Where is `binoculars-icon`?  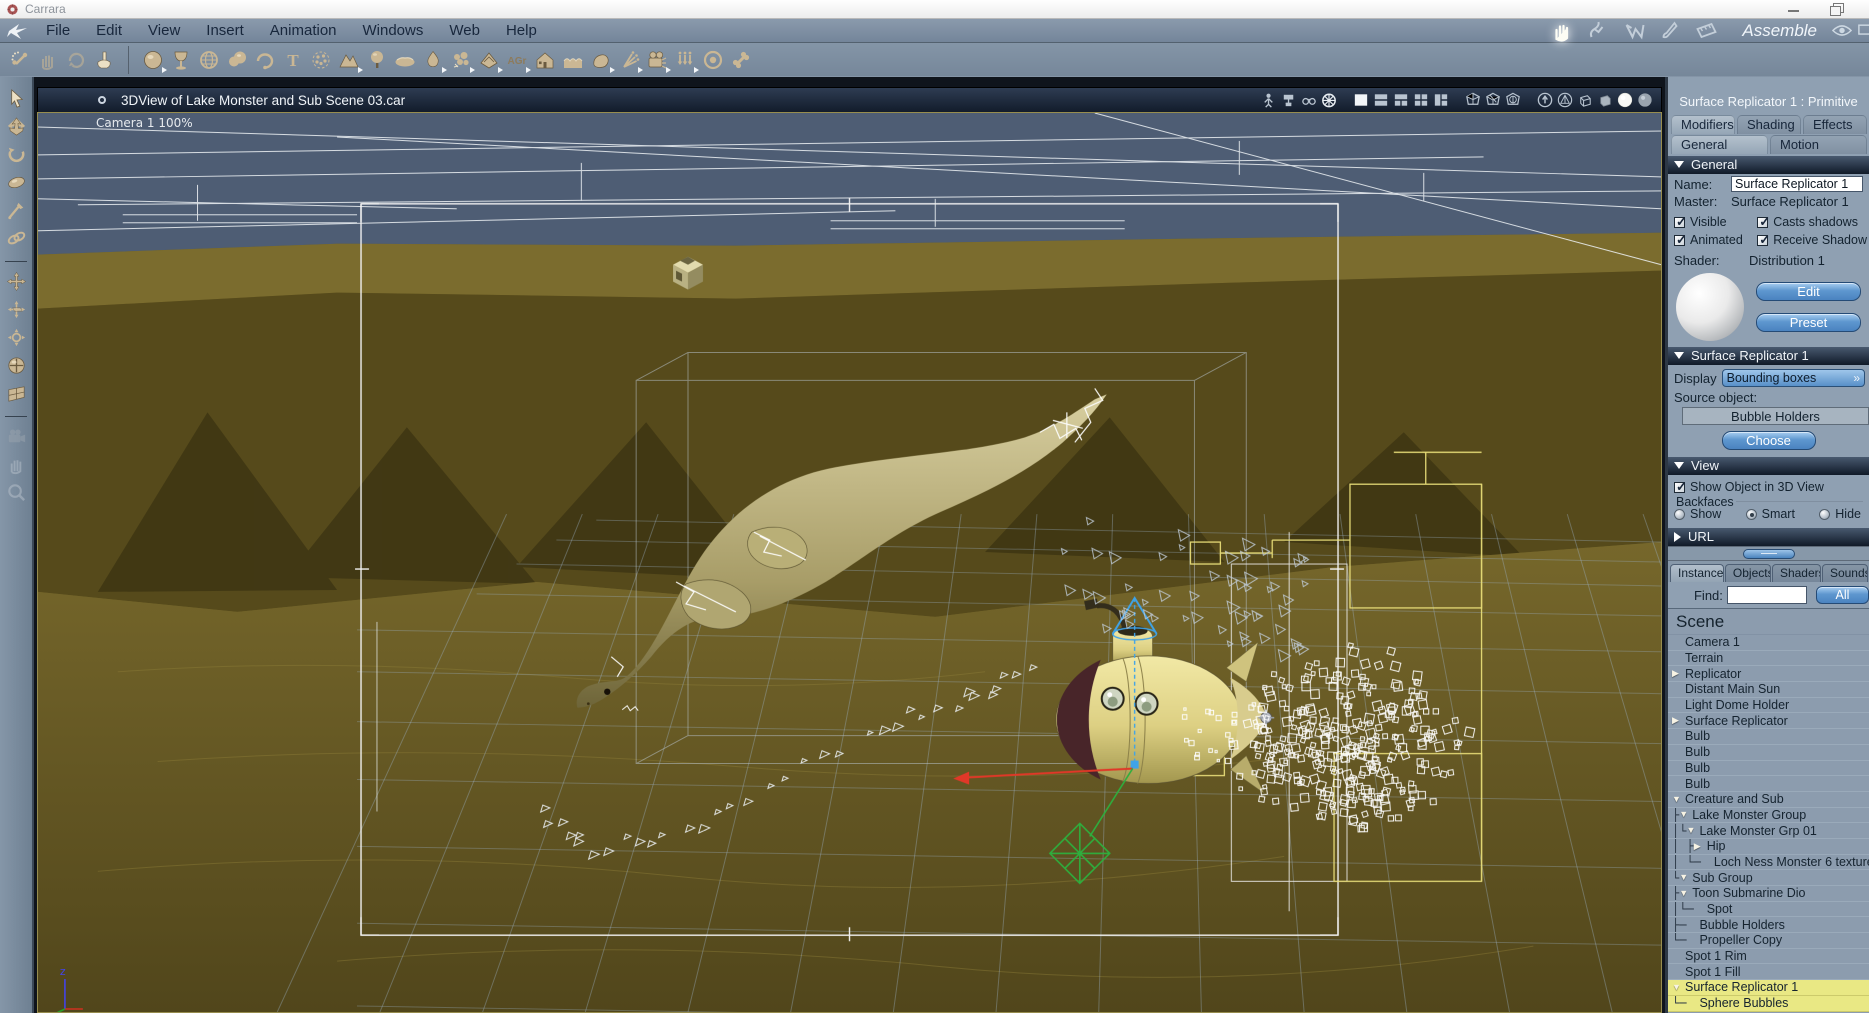 binoculars-icon is located at coordinates (1309, 100).